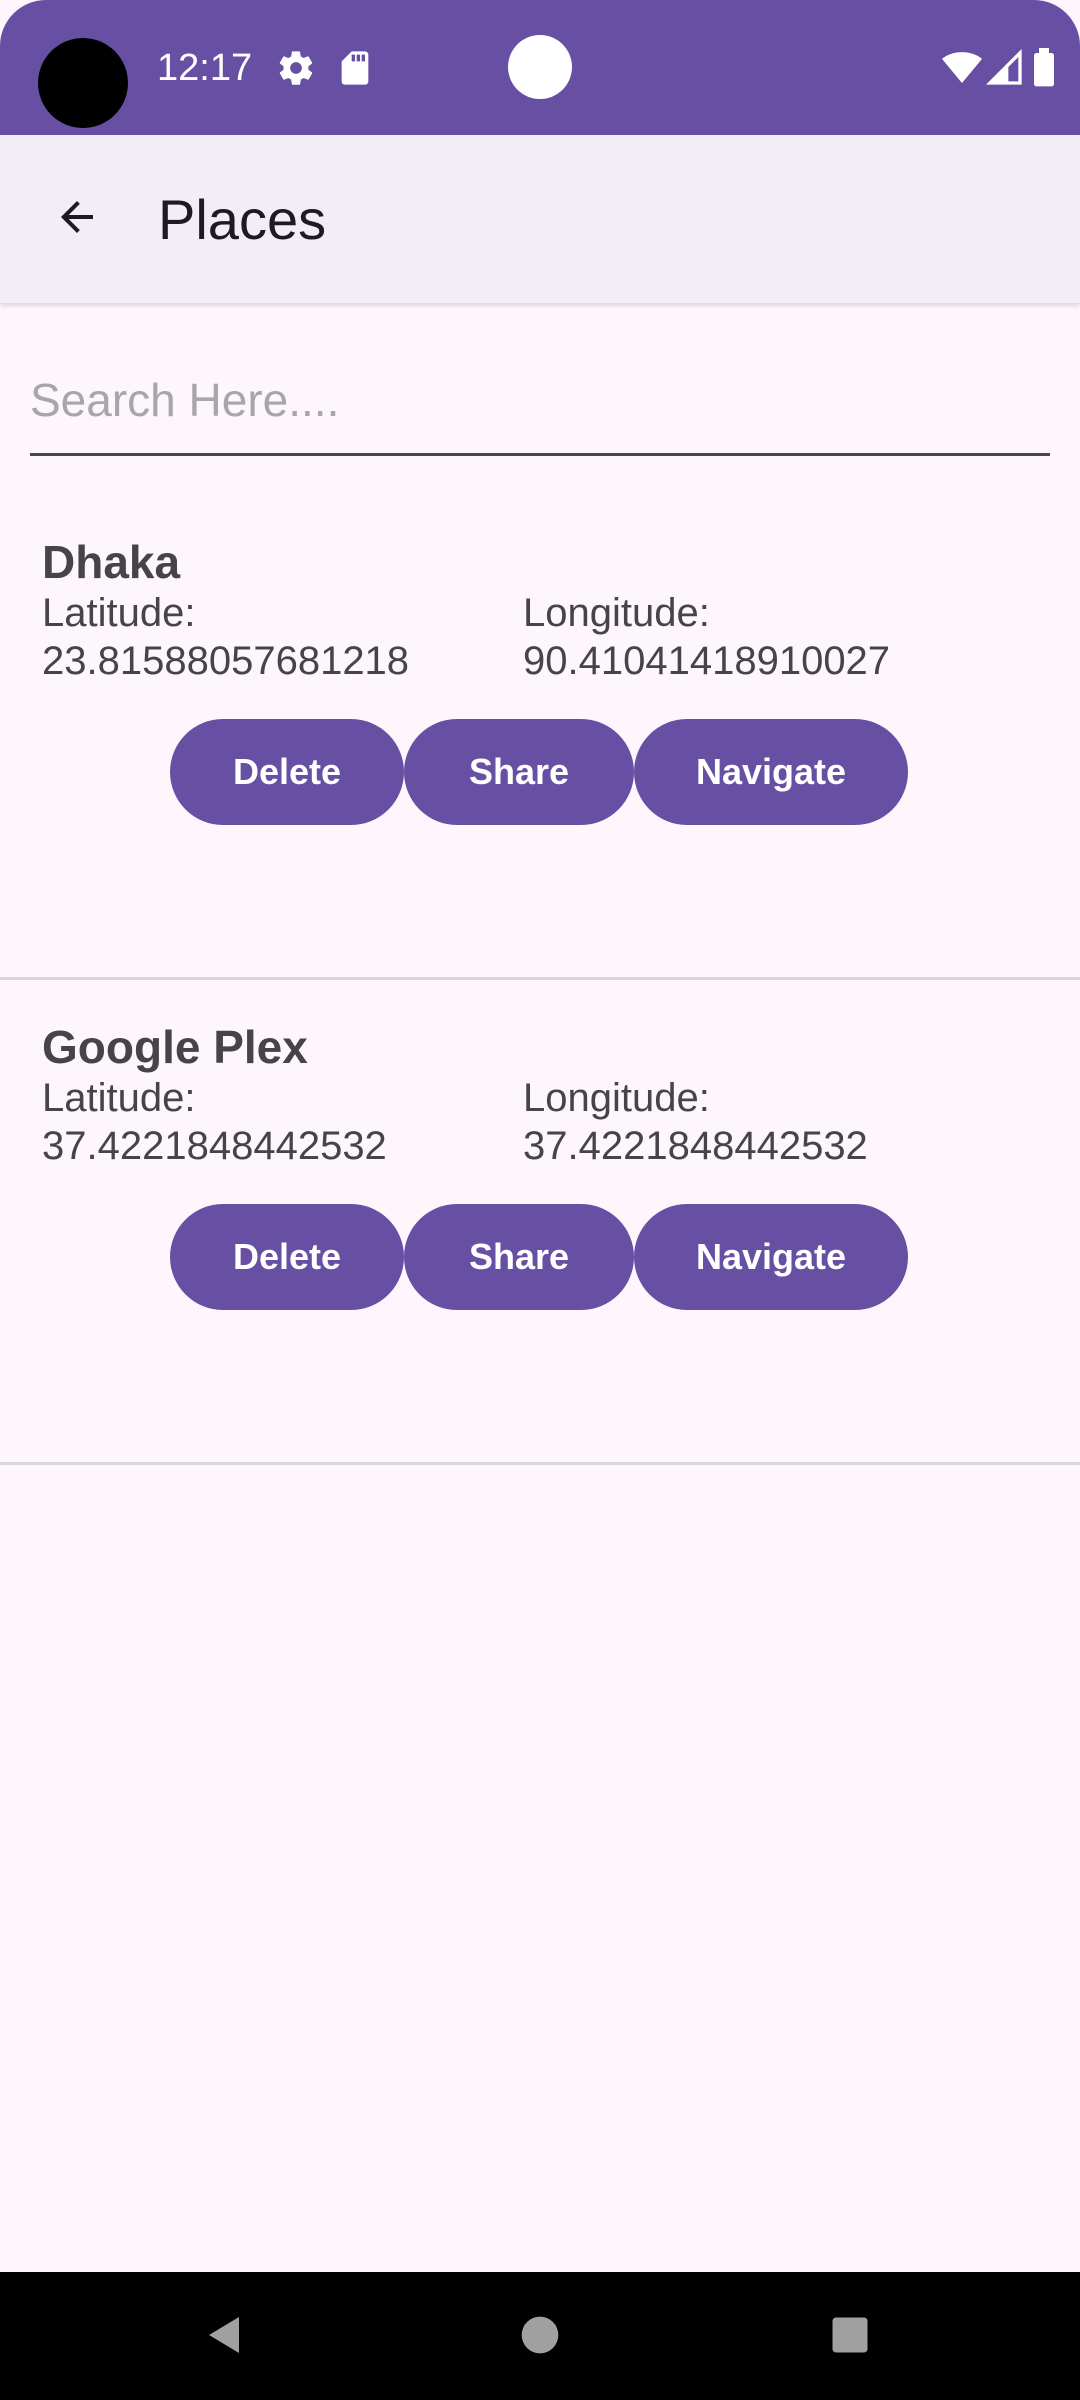  What do you see at coordinates (1005, 68) in the screenshot?
I see `cell-signal-icon` at bounding box center [1005, 68].